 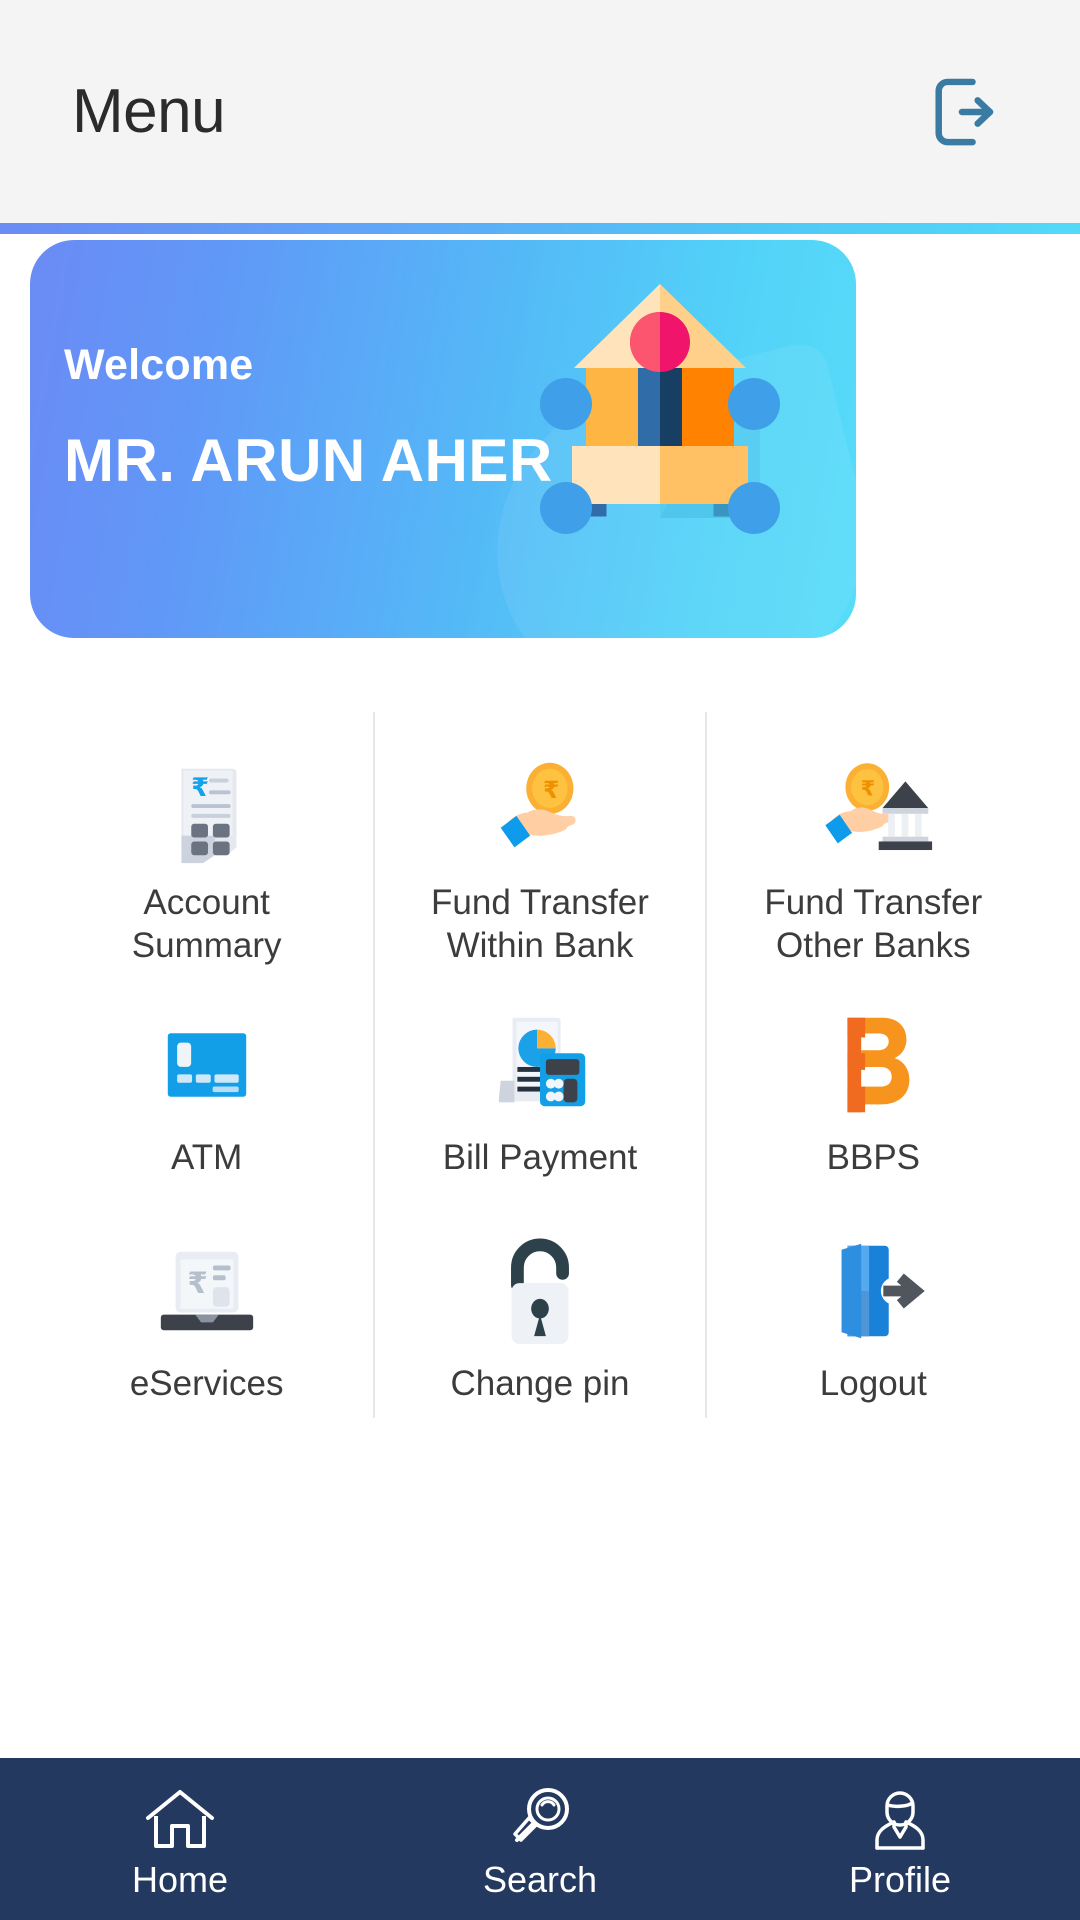 I want to click on nav-item-label: Home, so click(x=180, y=1879).